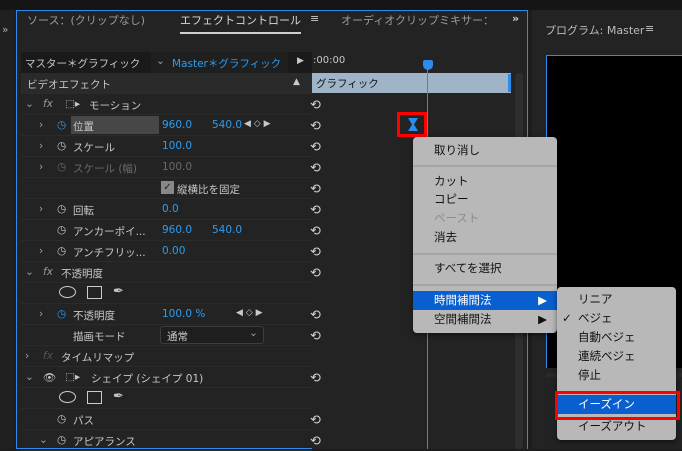 The image size is (682, 451). Describe the element at coordinates (300, 61) in the screenshot. I see `play-arrow-icon: ▶` at that location.